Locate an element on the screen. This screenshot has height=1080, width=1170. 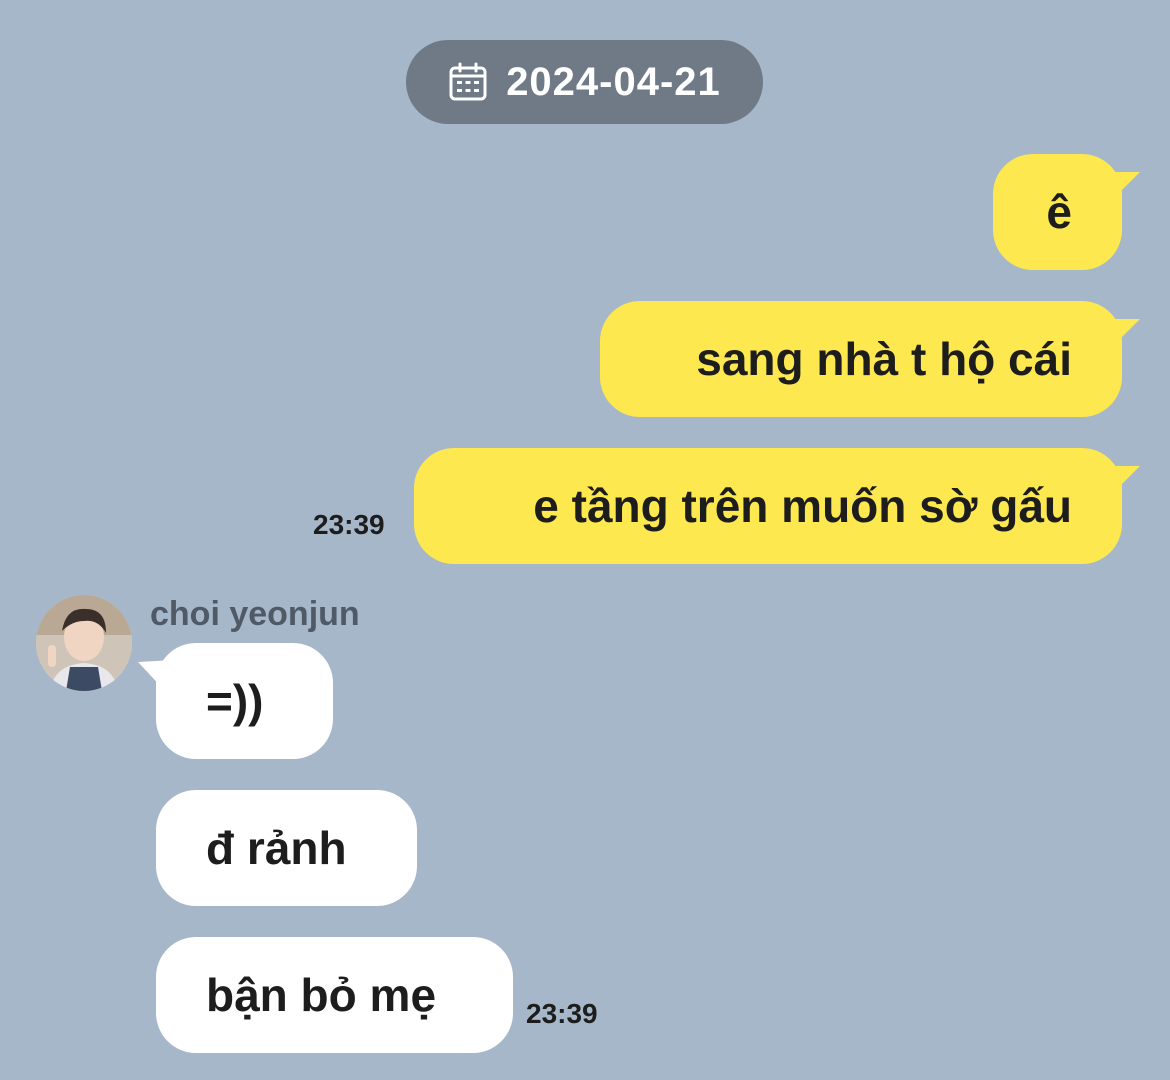
outgoing-message: e tầng trên muốn sờ gấu is located at coordinates (768, 506).